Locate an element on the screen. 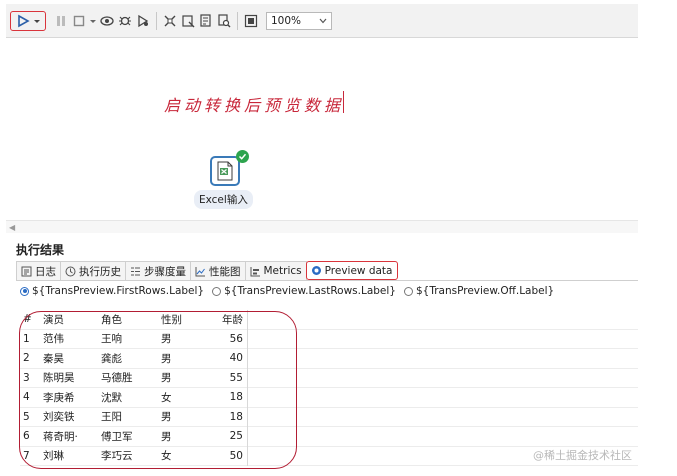  radio-last-rows: ${TransPreview.LastRows.Label} is located at coordinates (304, 291).